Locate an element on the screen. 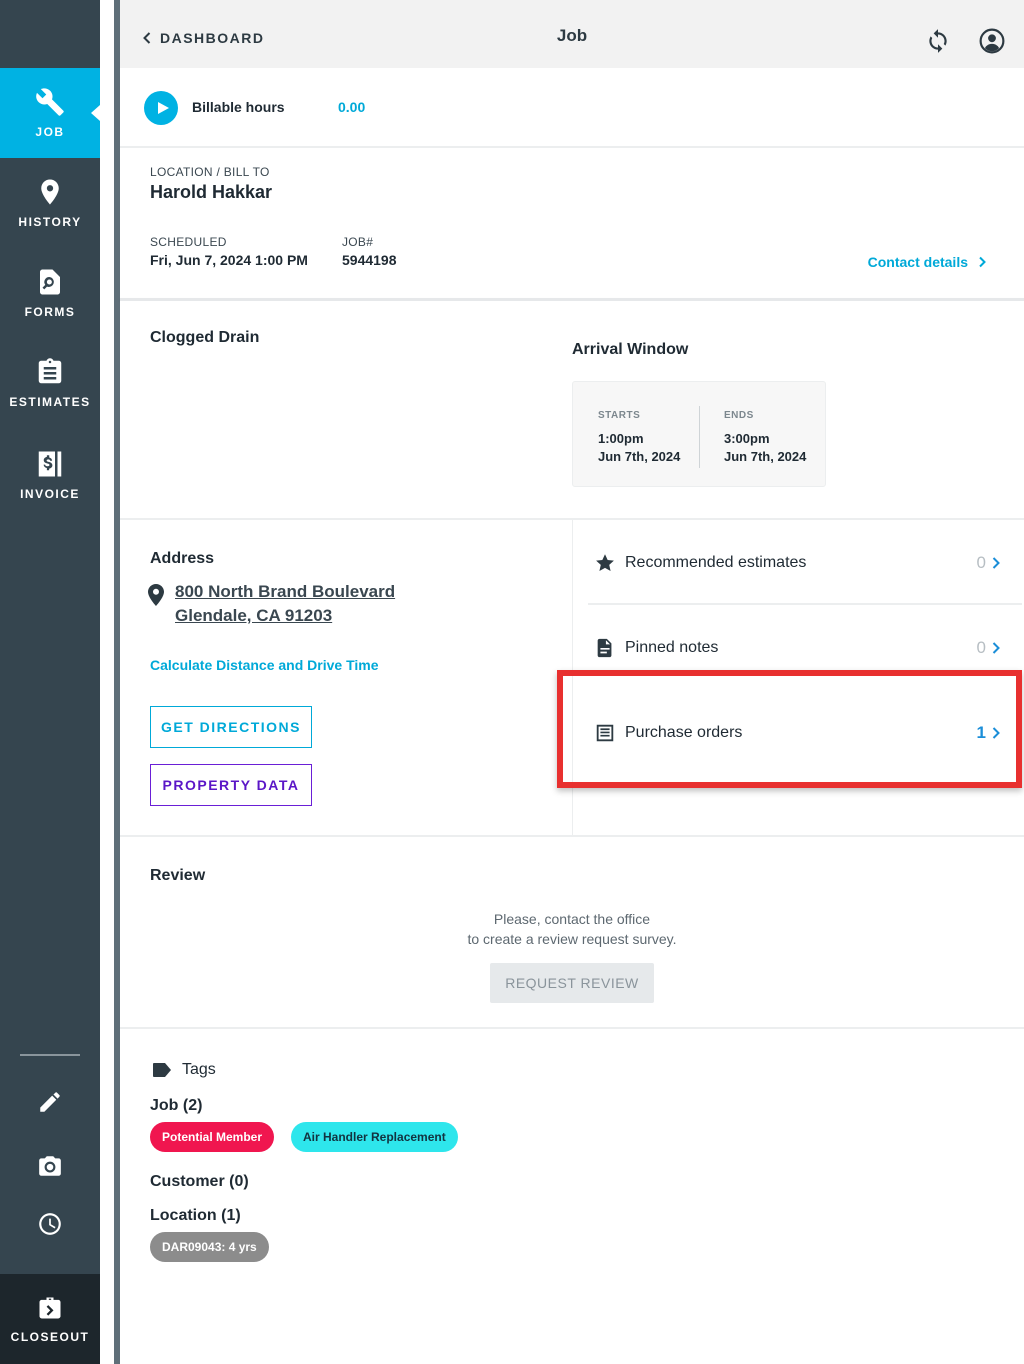 The image size is (1024, 1364). play-icon is located at coordinates (163, 108).